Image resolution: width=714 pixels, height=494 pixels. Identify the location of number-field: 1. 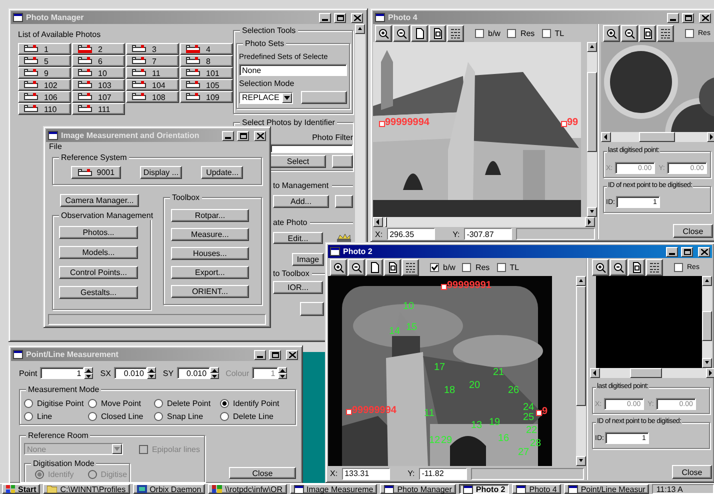
(62, 373).